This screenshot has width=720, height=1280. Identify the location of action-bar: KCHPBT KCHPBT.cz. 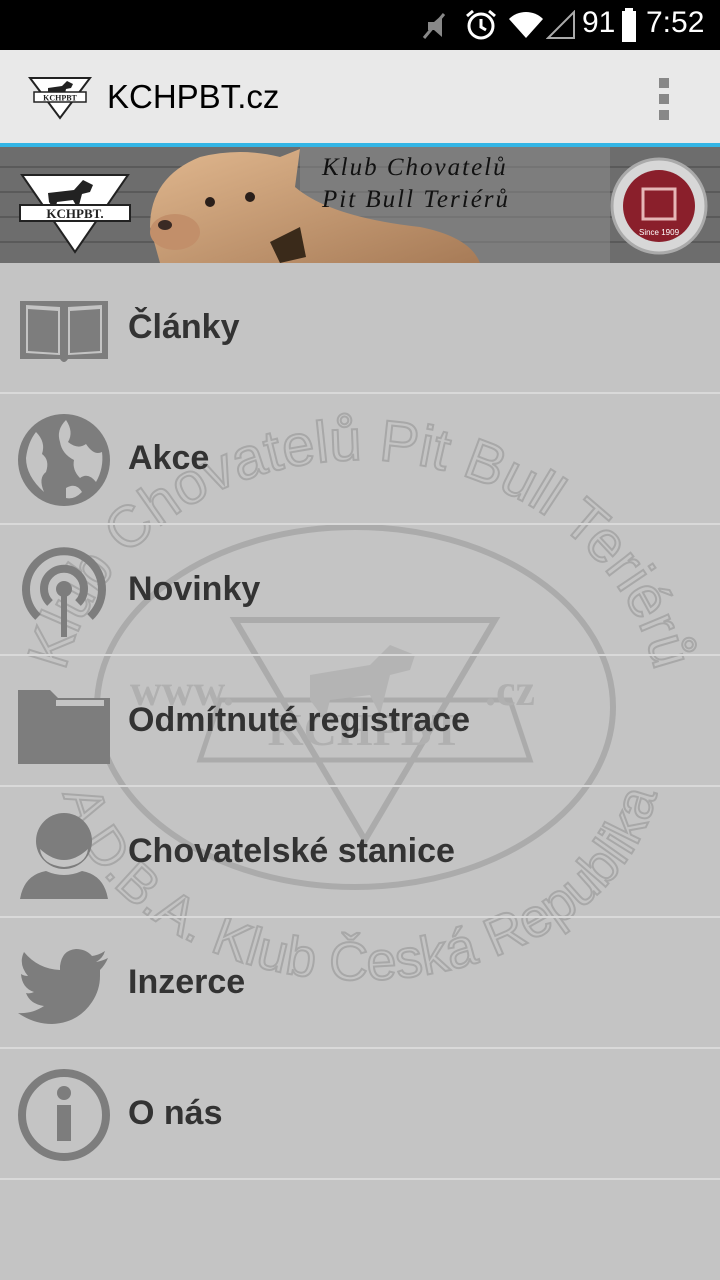
(360, 98).